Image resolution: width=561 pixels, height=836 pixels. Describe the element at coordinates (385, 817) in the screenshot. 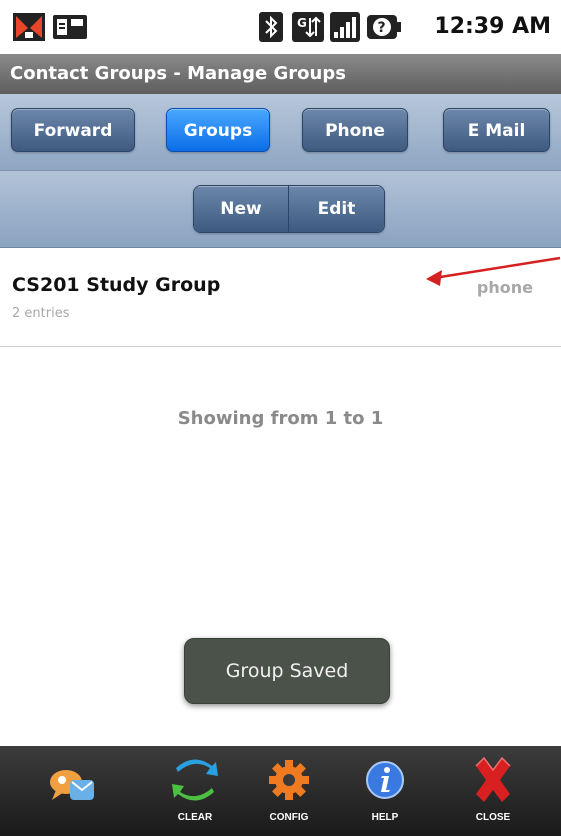

I see `help-label: HELP` at that location.